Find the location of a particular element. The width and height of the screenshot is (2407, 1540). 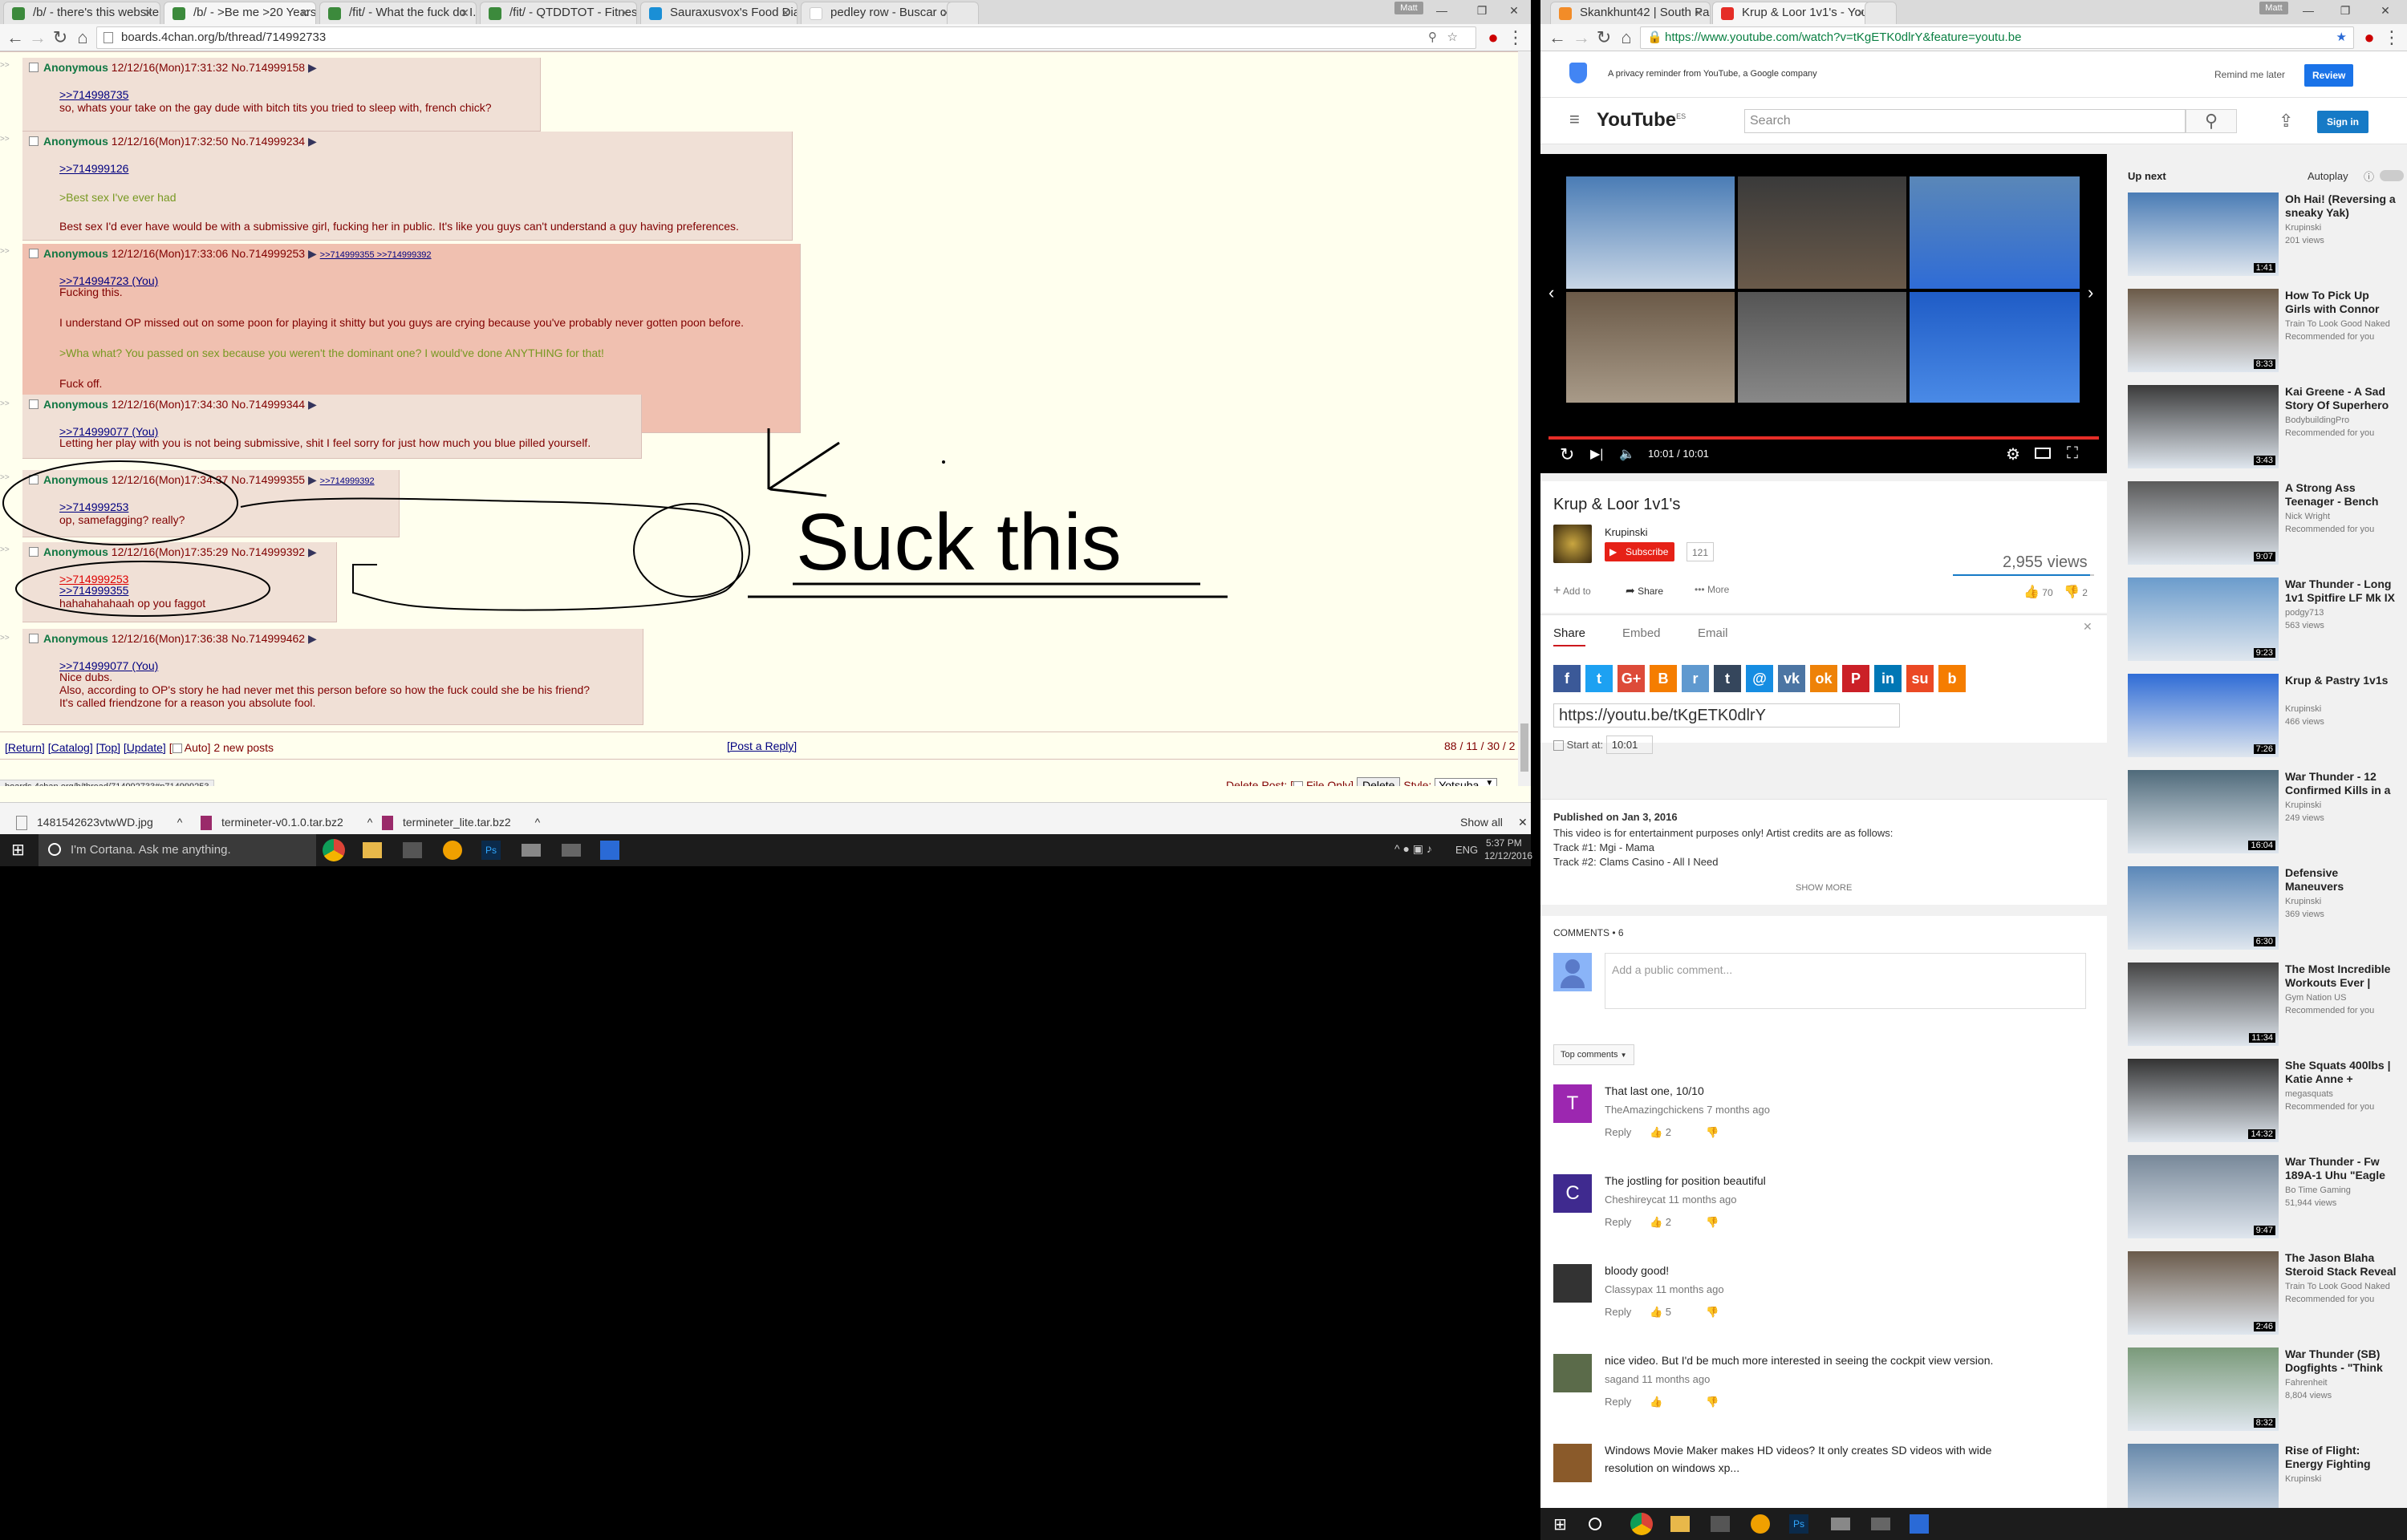

linkedin-icon: in is located at coordinates (1888, 678).